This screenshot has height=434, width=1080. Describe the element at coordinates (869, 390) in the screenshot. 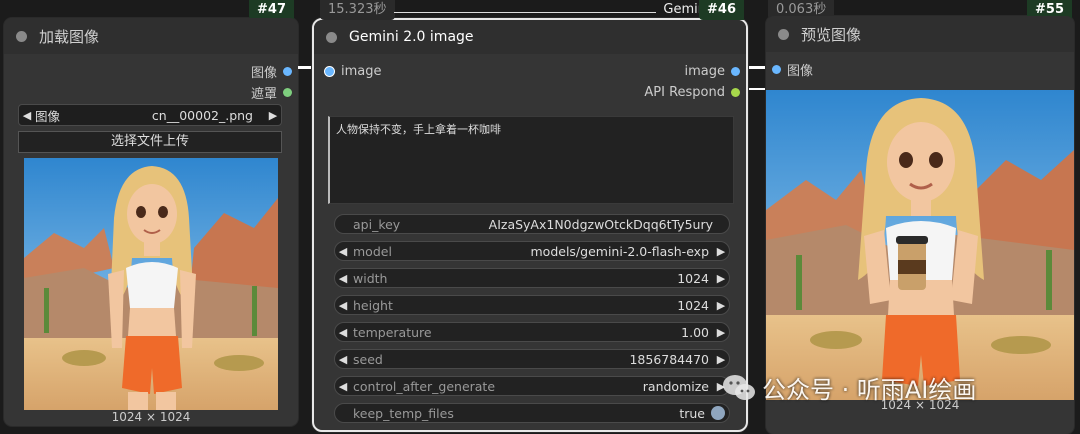

I see `watermark-text: 公众号 · 听雨AI绘画` at that location.